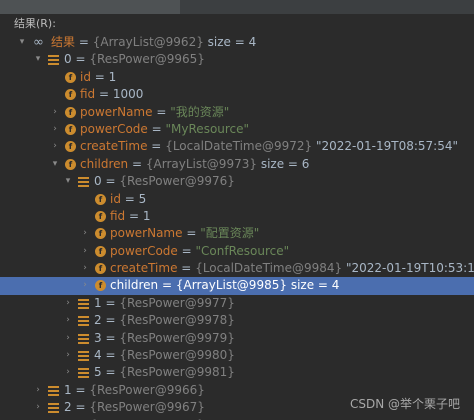 The image size is (474, 420). What do you see at coordinates (177, 181) in the screenshot?
I see `var-type: {ResPower@9976}` at bounding box center [177, 181].